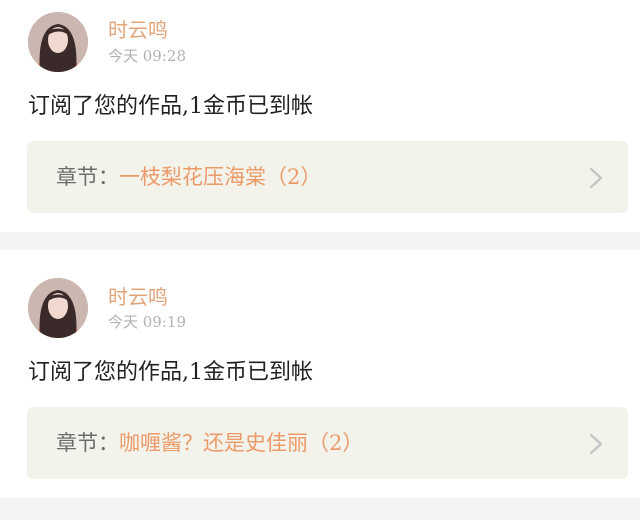 The image size is (640, 520). I want to click on chapter-text: 章节：咖喱酱？还是史佳丽（2）, so click(209, 443).